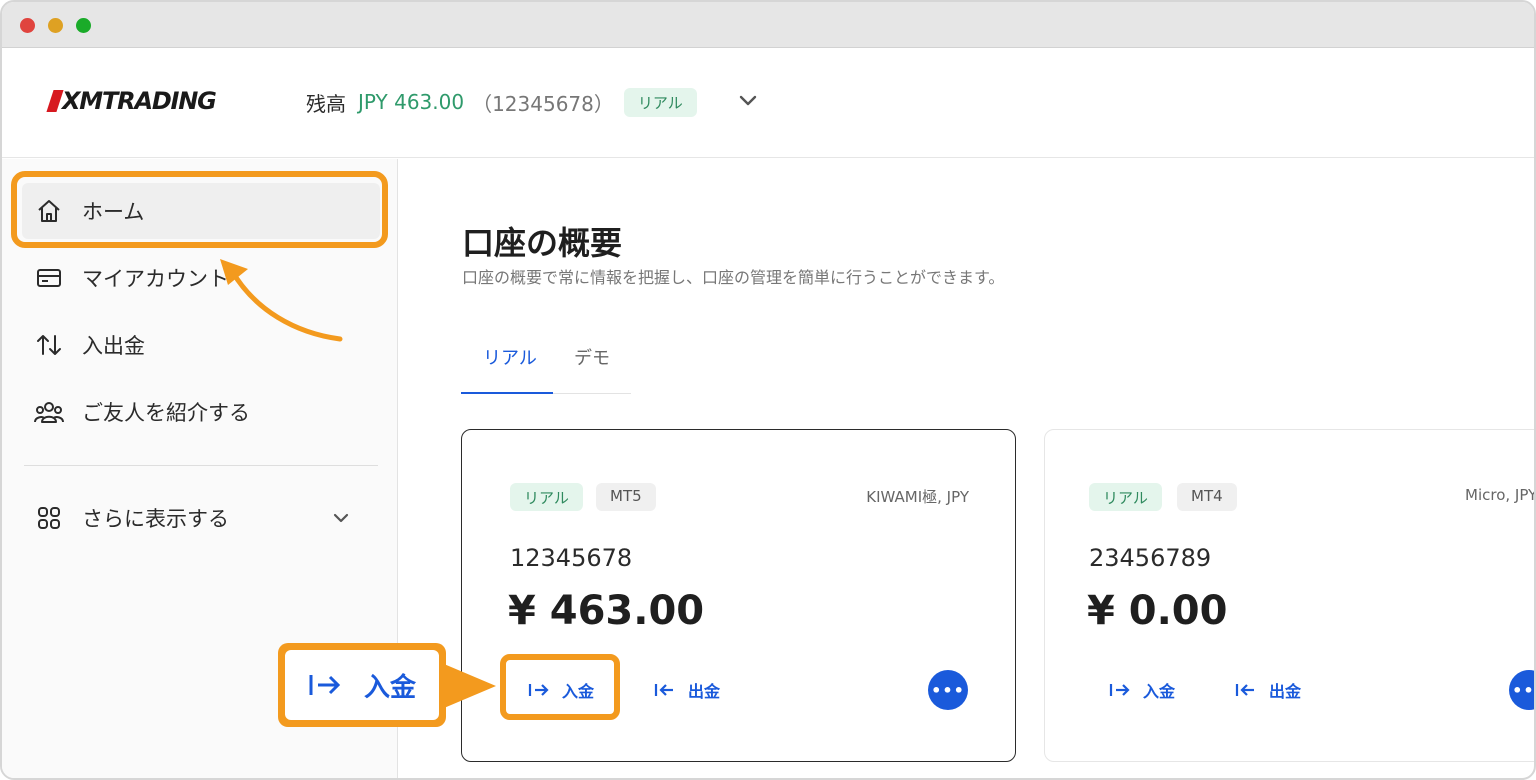  I want to click on balance-amount: JPY 463.00, so click(411, 102).